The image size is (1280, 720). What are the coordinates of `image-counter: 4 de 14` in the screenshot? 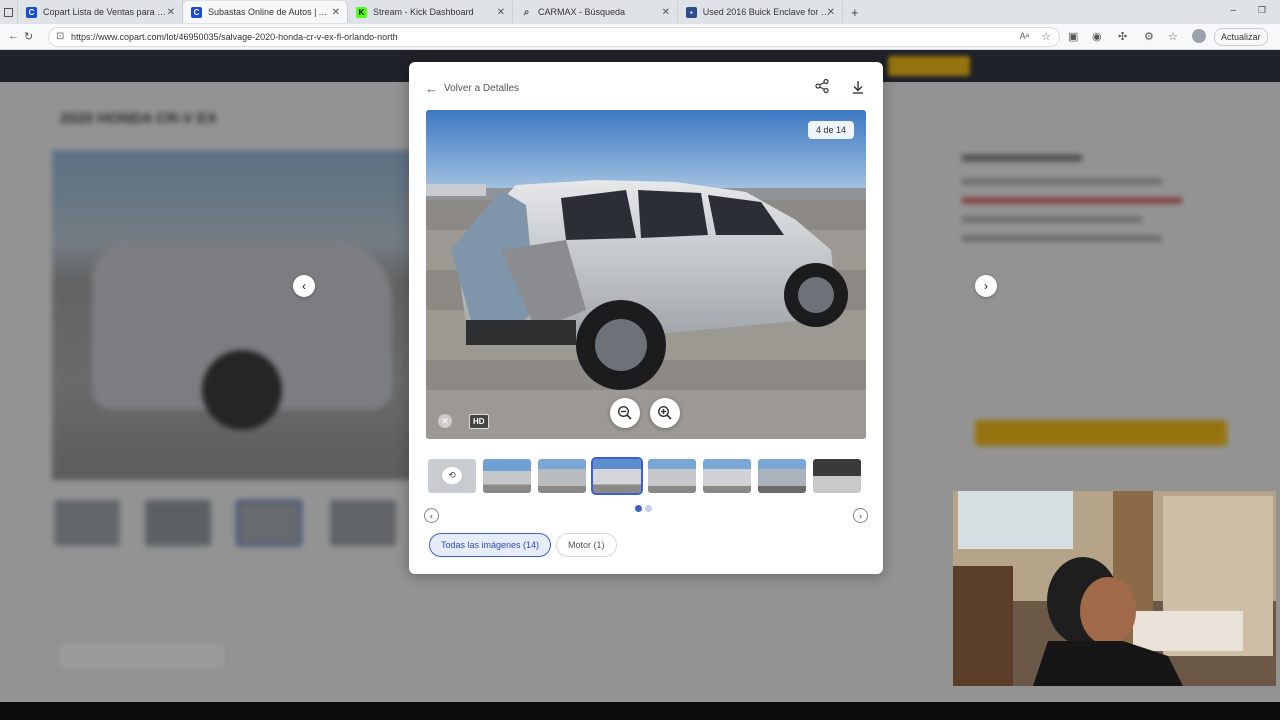 It's located at (830, 130).